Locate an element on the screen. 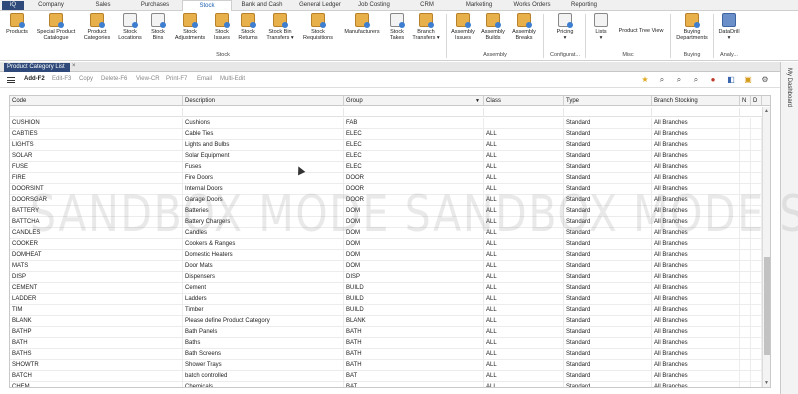 This screenshot has width=798, height=394. table-row: BATH Baths BATH ALL Standard All Branches is located at coordinates (386, 343).